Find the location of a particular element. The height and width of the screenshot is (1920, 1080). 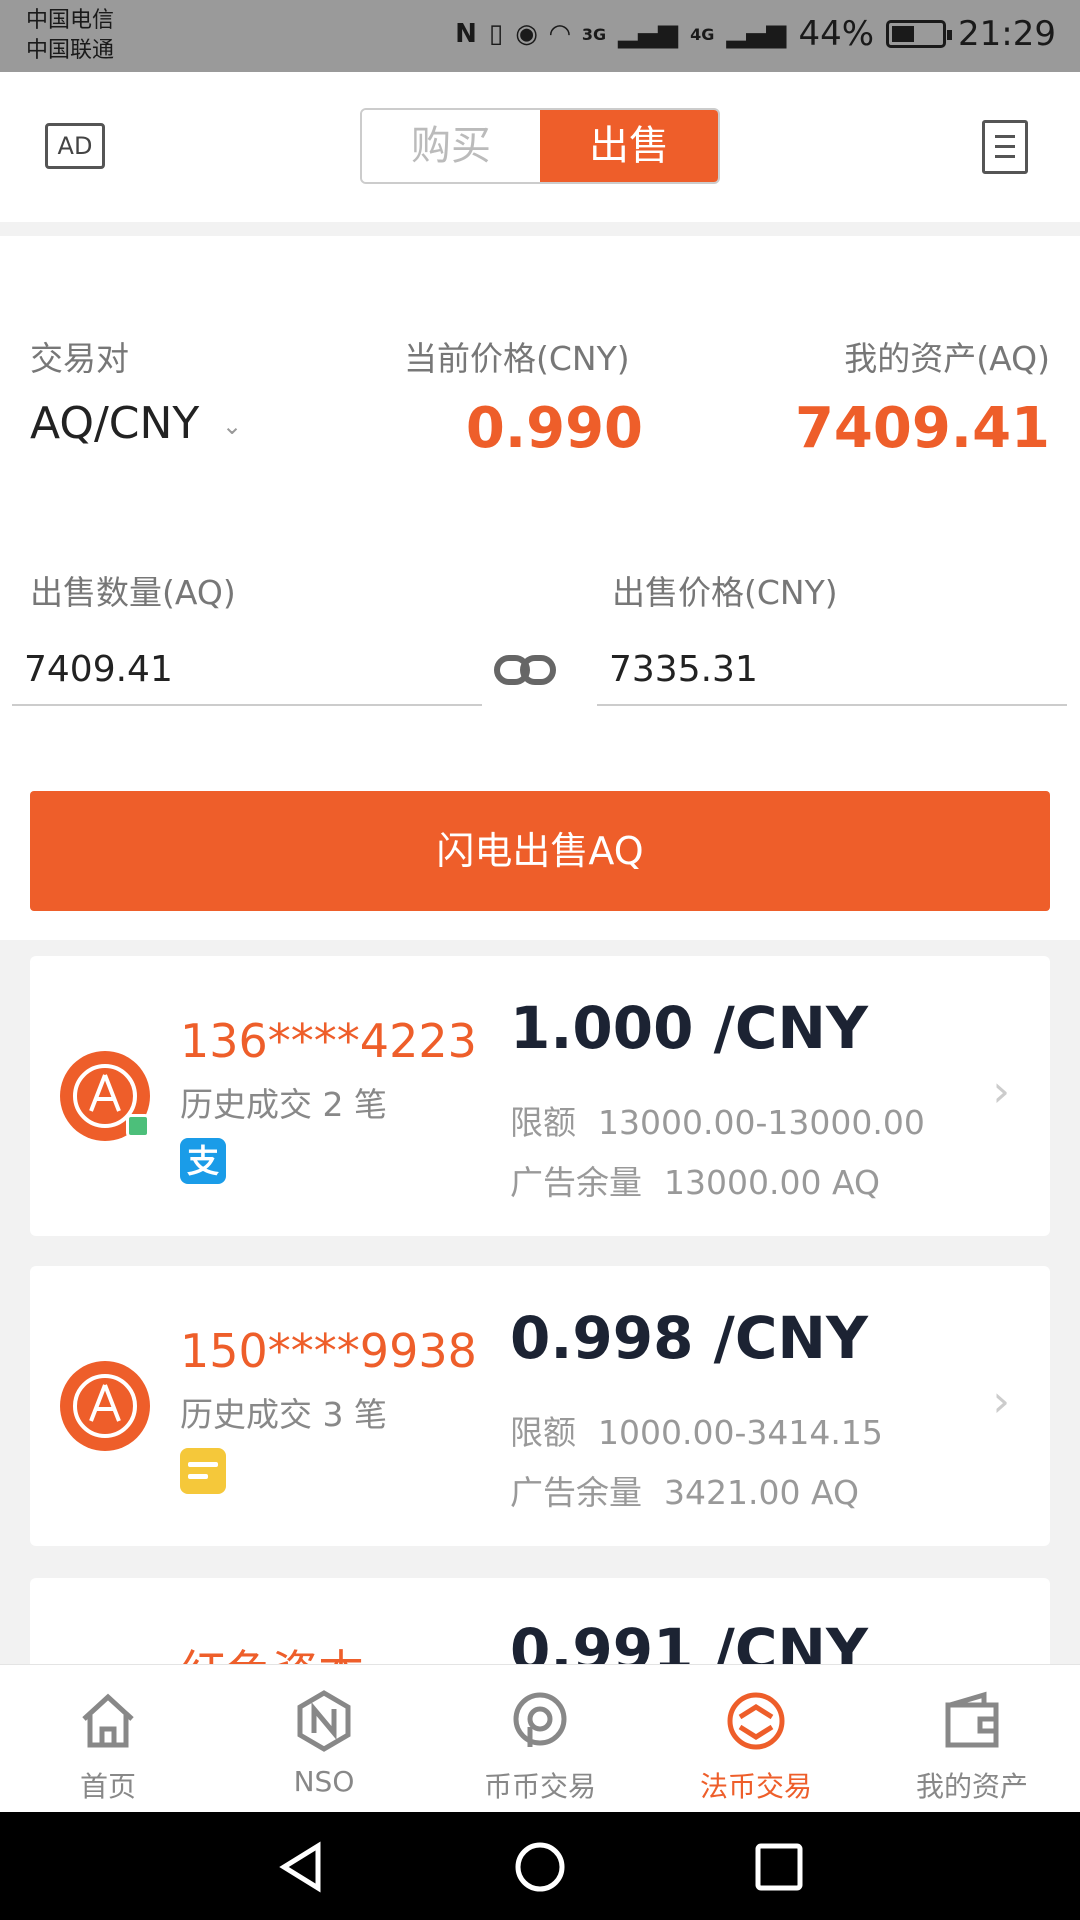

clock: 21:29 is located at coordinates (1007, 34).